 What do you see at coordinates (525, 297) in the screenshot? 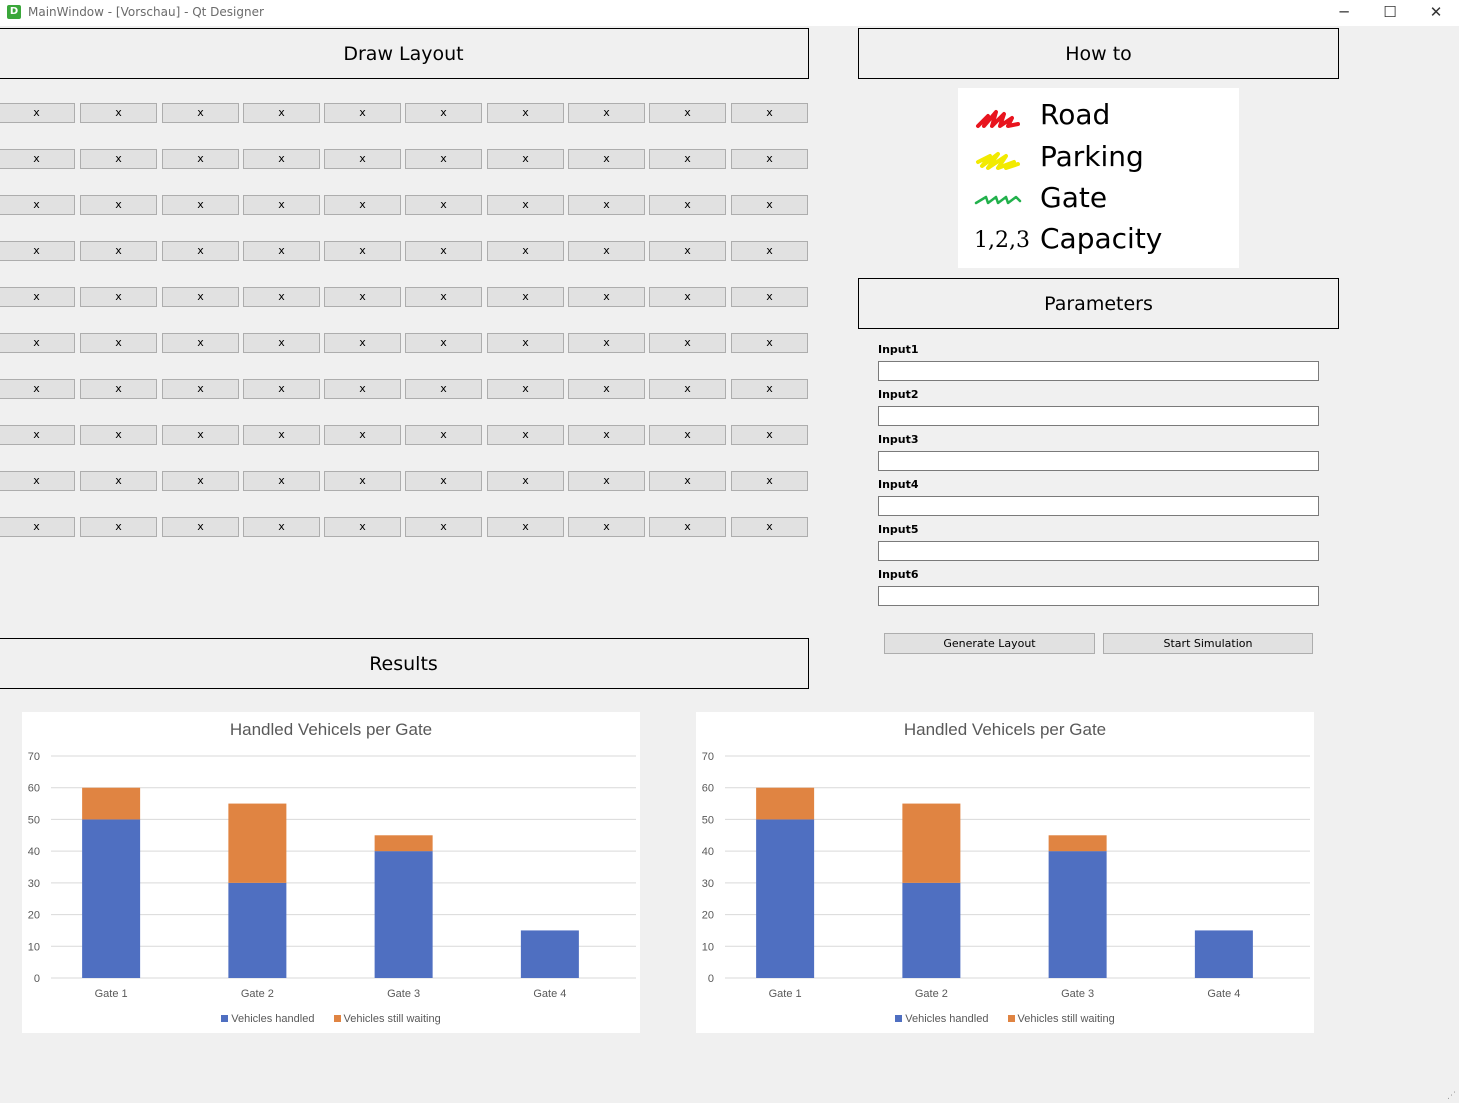
I see `layout-cell-r5-c7: x` at bounding box center [525, 297].